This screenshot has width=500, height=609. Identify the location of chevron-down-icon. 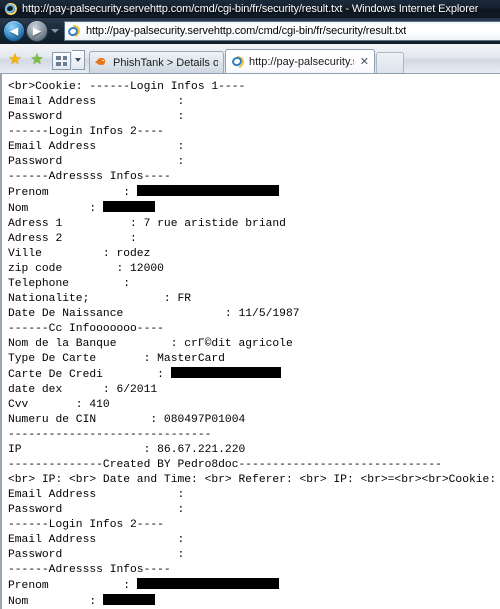
(55, 31).